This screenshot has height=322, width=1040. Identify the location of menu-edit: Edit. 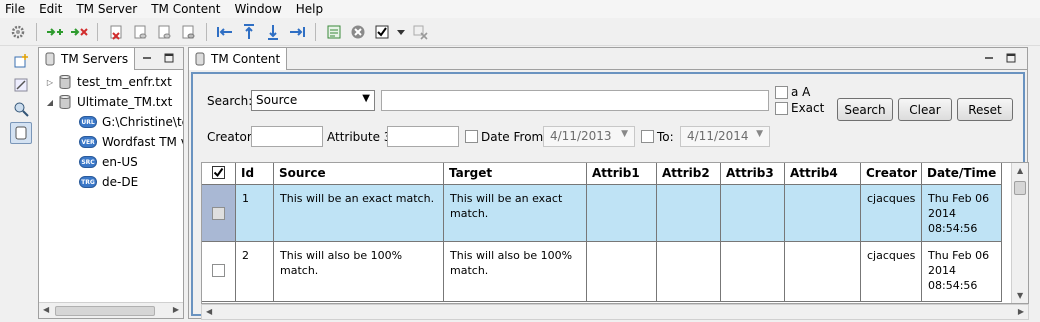
(50, 9).